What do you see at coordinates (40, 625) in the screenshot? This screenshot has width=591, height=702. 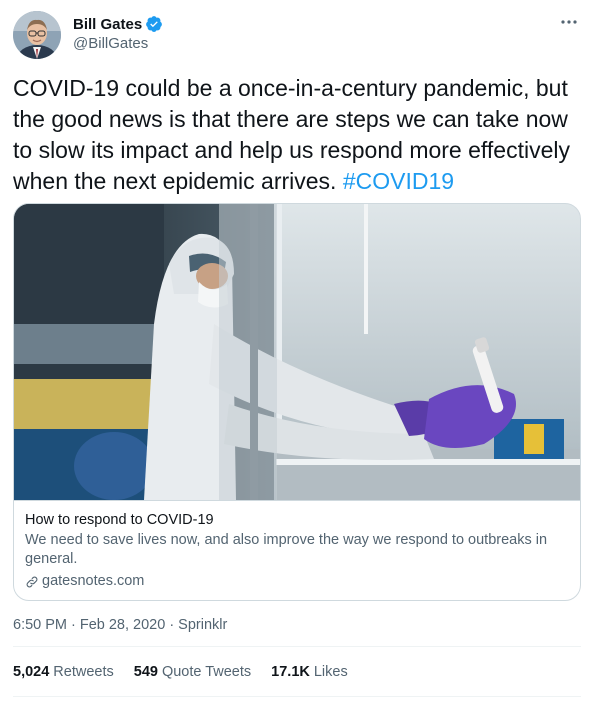 I see `tweet-time: 6:50 PM` at bounding box center [40, 625].